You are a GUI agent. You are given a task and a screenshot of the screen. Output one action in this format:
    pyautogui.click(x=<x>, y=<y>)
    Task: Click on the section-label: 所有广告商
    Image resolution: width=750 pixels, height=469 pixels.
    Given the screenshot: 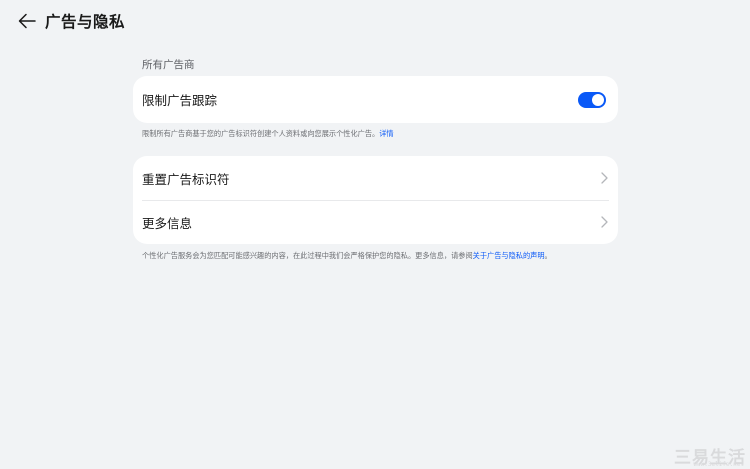 What is the action you would take?
    pyautogui.click(x=168, y=65)
    